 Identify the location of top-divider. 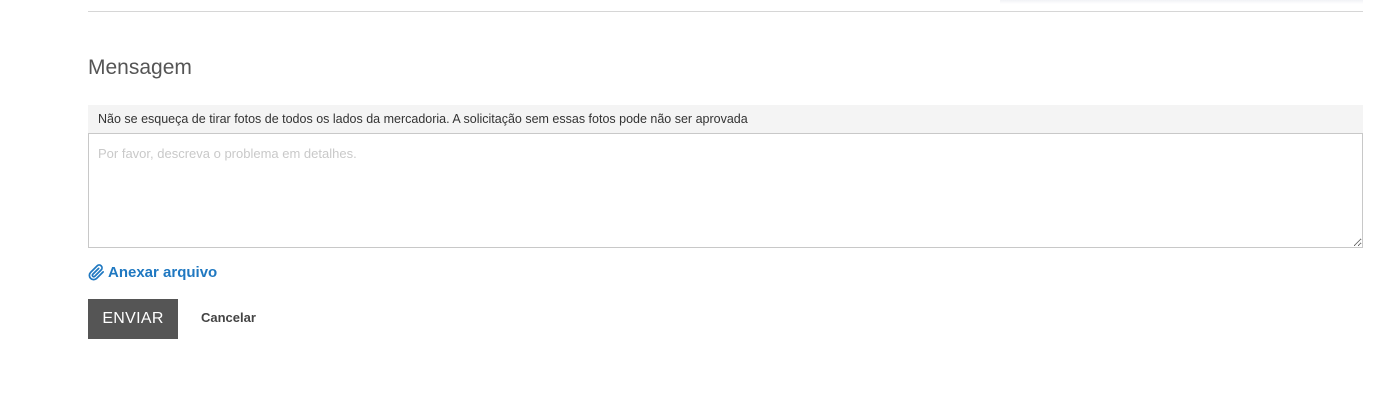
(725, 11).